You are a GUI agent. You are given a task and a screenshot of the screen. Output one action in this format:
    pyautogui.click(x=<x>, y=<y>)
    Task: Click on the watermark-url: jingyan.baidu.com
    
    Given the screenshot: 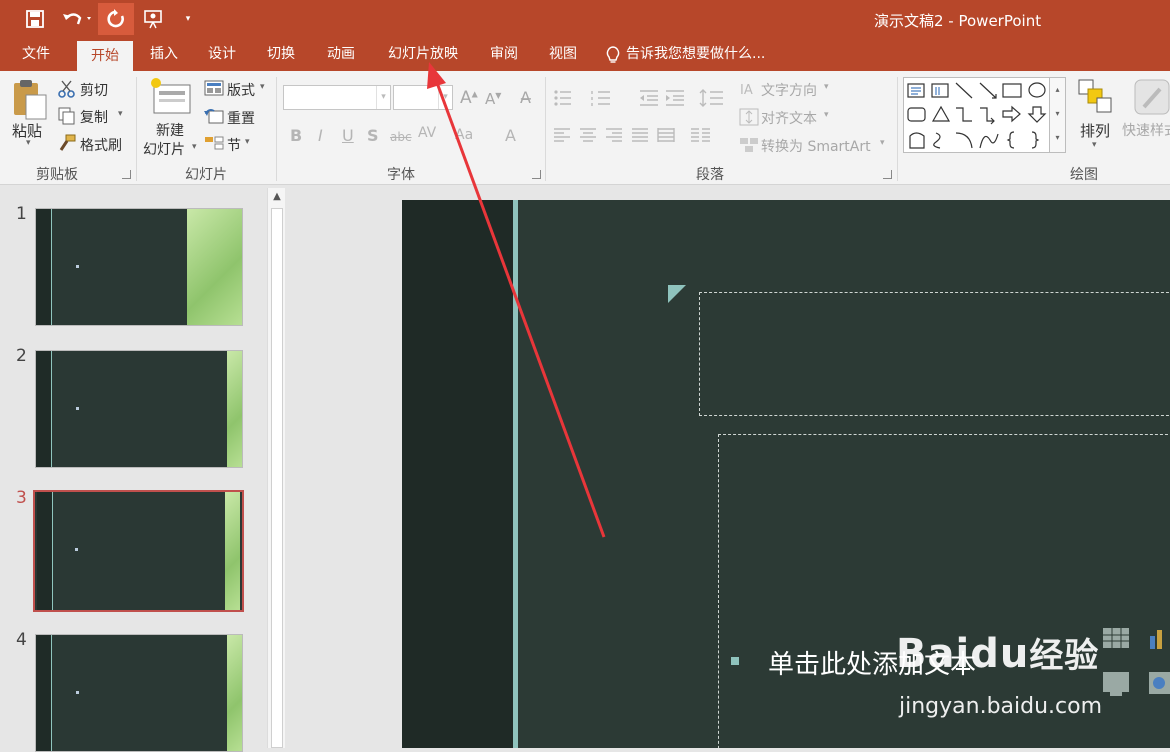 What is the action you would take?
    pyautogui.click(x=1001, y=706)
    